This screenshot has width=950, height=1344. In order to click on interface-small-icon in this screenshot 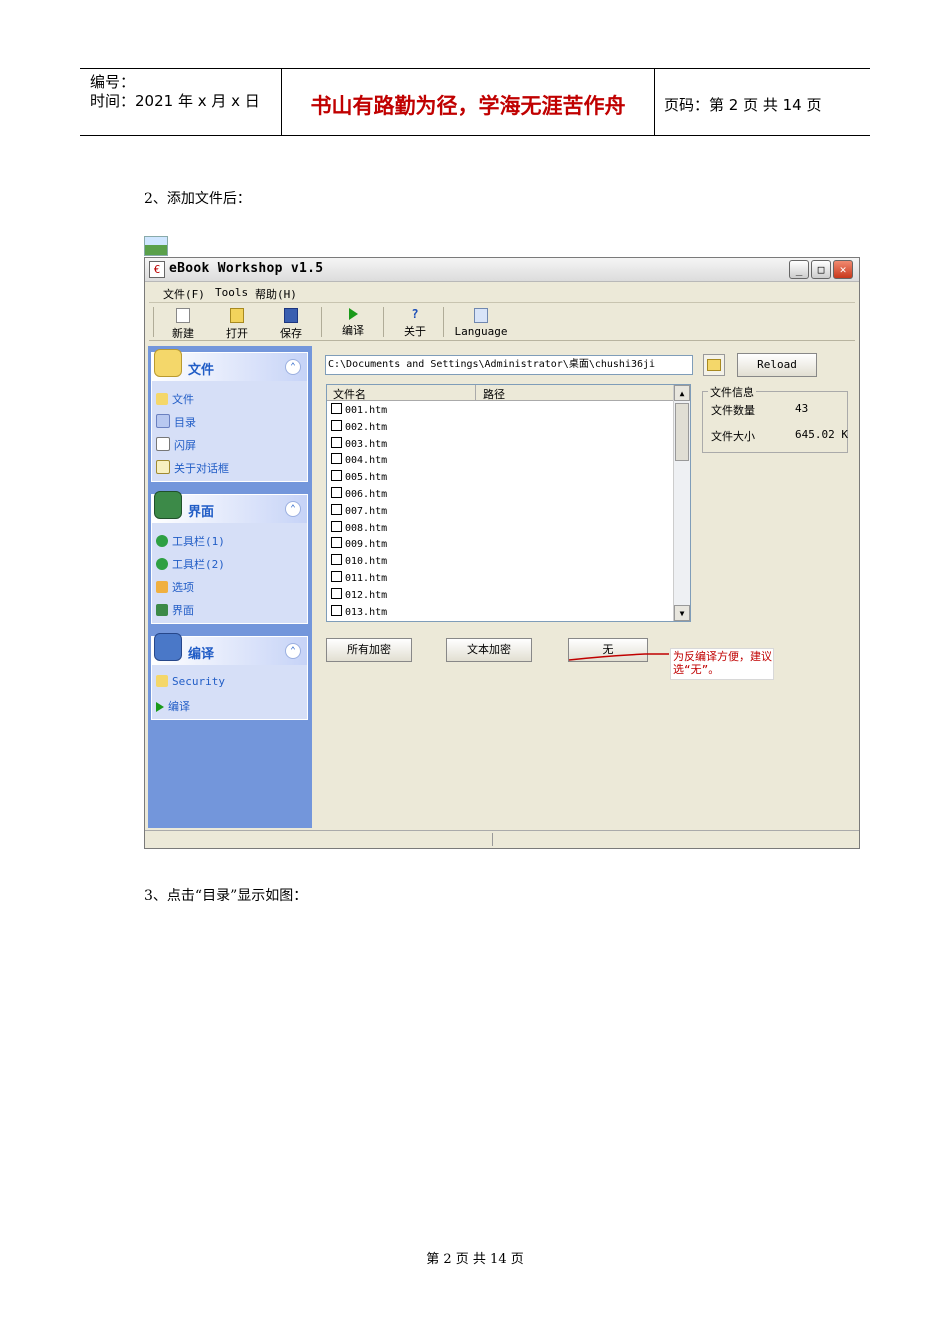, I will do `click(162, 610)`.